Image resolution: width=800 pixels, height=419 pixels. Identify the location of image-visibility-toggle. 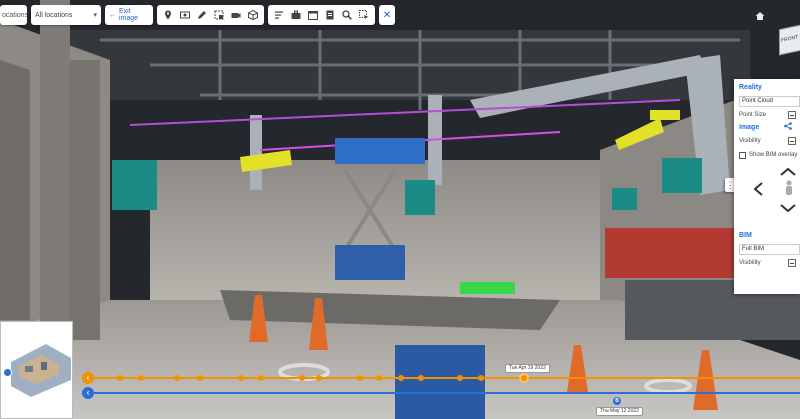
(792, 141).